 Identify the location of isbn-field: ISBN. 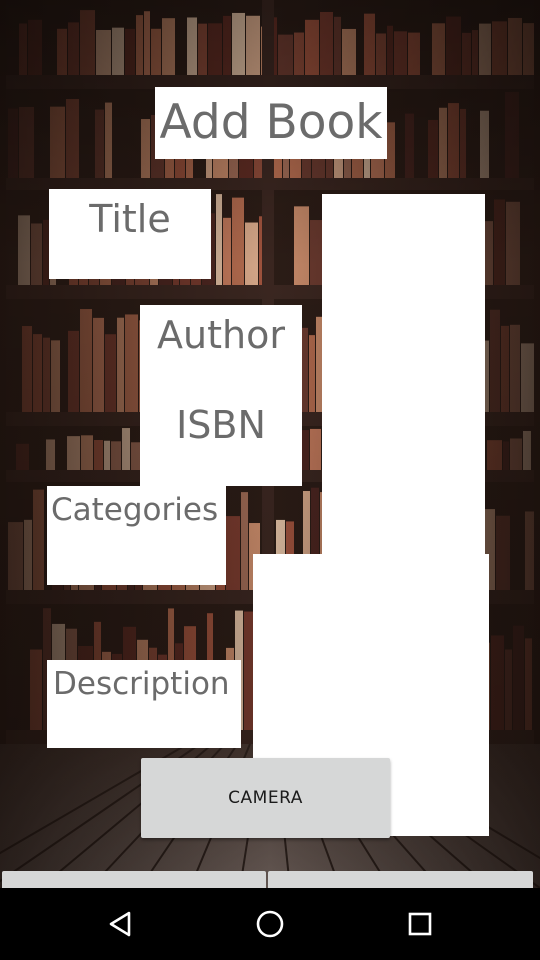
(221, 425).